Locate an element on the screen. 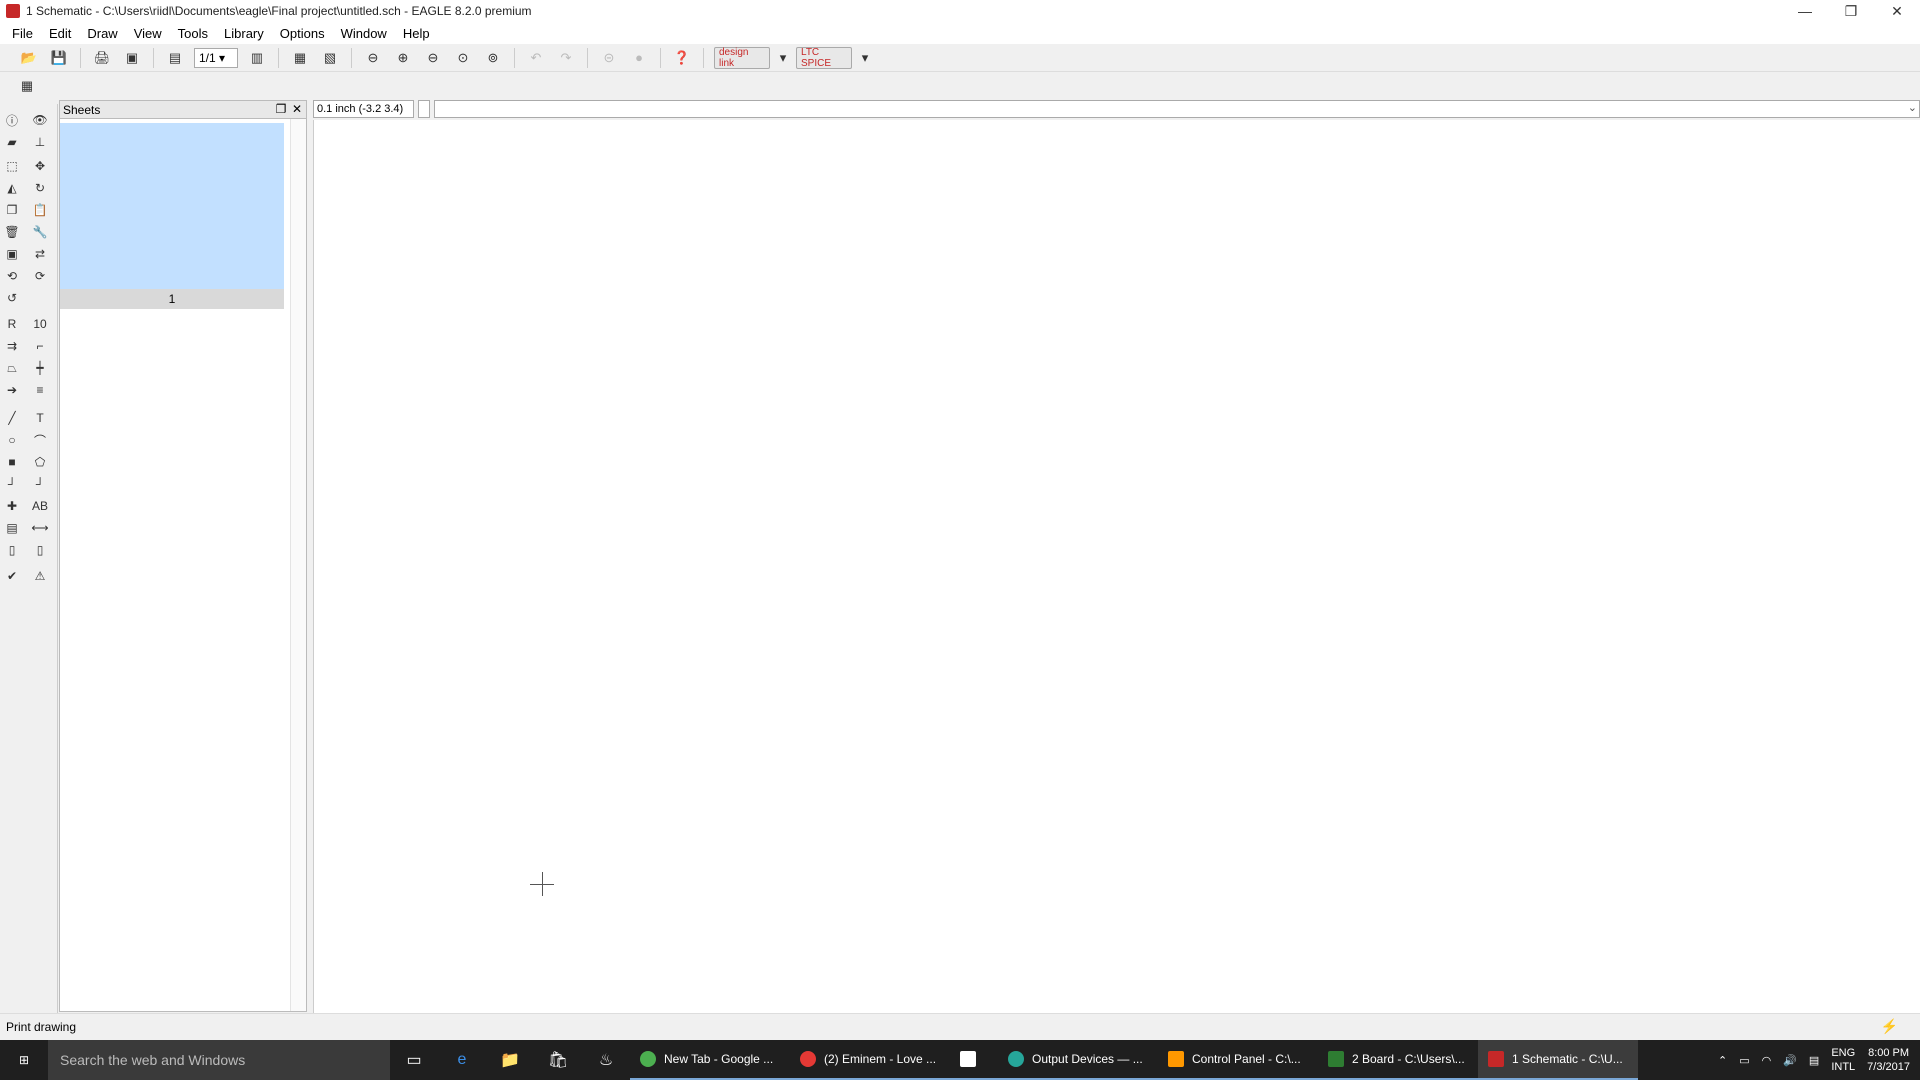 Image resolution: width=1920 pixels, height=1080 pixels. mirror-icon: ◭ is located at coordinates (12, 188).